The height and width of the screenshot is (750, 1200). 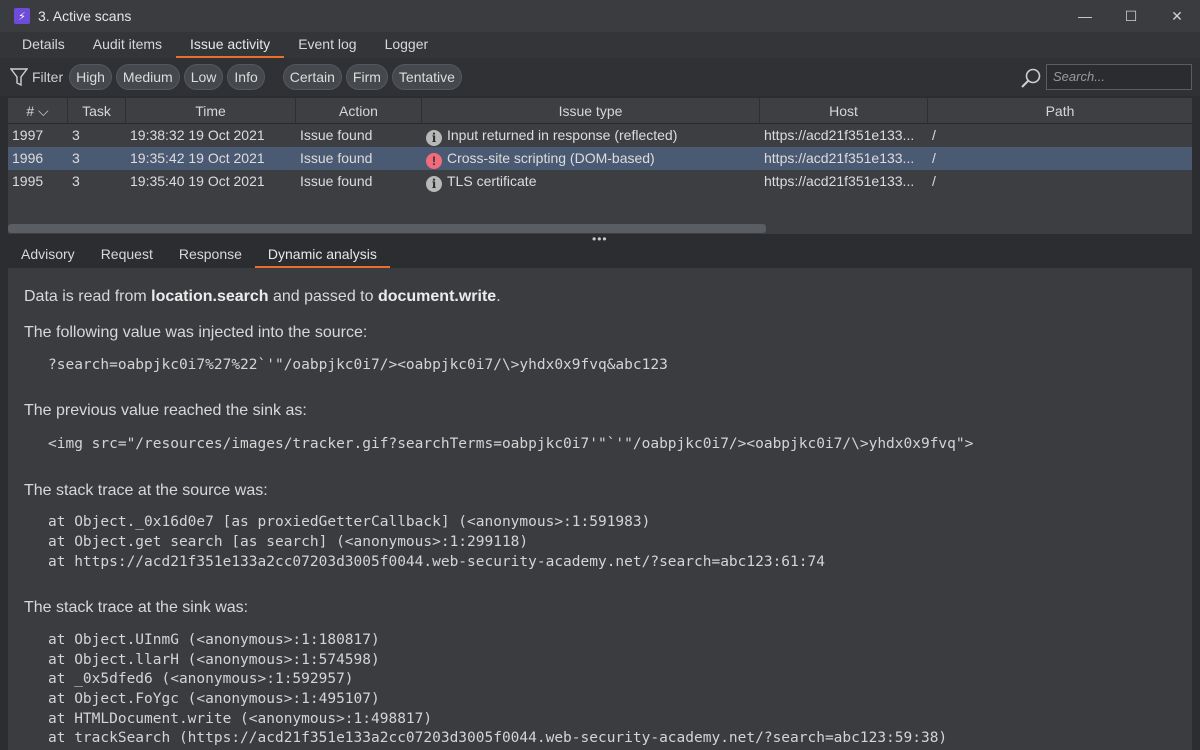 I want to click on issue-name: Cross-site scripting (DOM-based), so click(x=551, y=158).